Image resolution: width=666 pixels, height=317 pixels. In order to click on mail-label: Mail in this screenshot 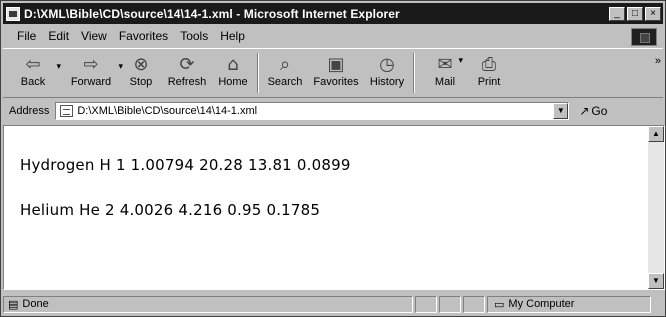, I will do `click(445, 82)`.